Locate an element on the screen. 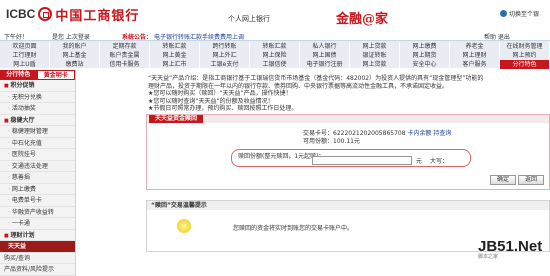  sidebar-group: 积分促销 is located at coordinates (37, 86).